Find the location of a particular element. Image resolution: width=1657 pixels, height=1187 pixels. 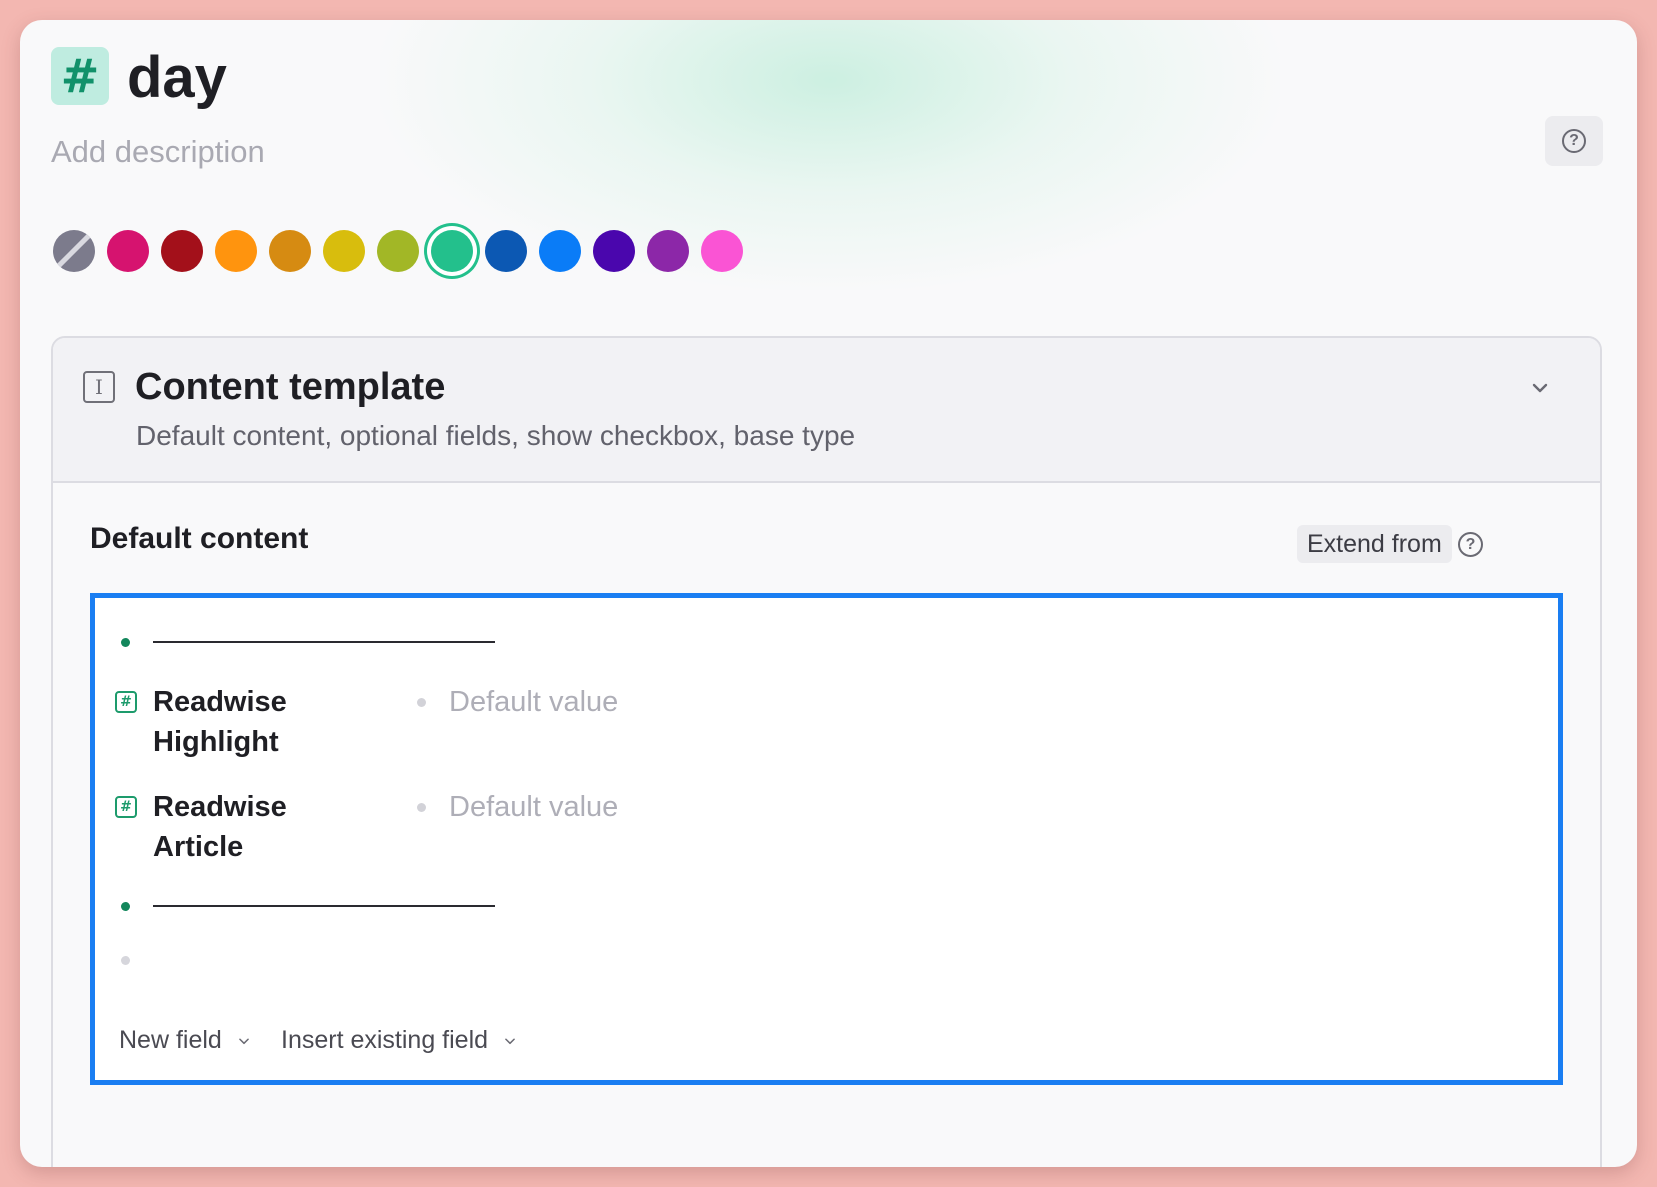

tag-title: day is located at coordinates (177, 78).